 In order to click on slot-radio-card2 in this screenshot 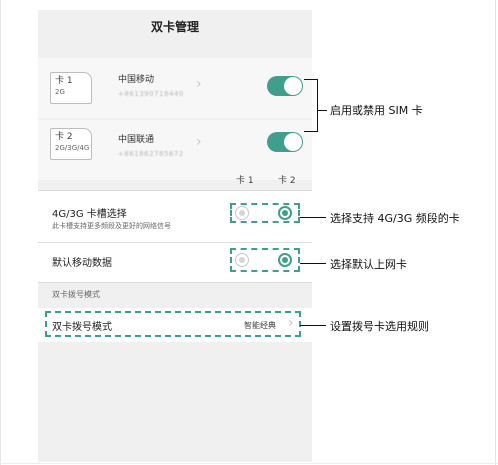, I will do `click(285, 213)`.